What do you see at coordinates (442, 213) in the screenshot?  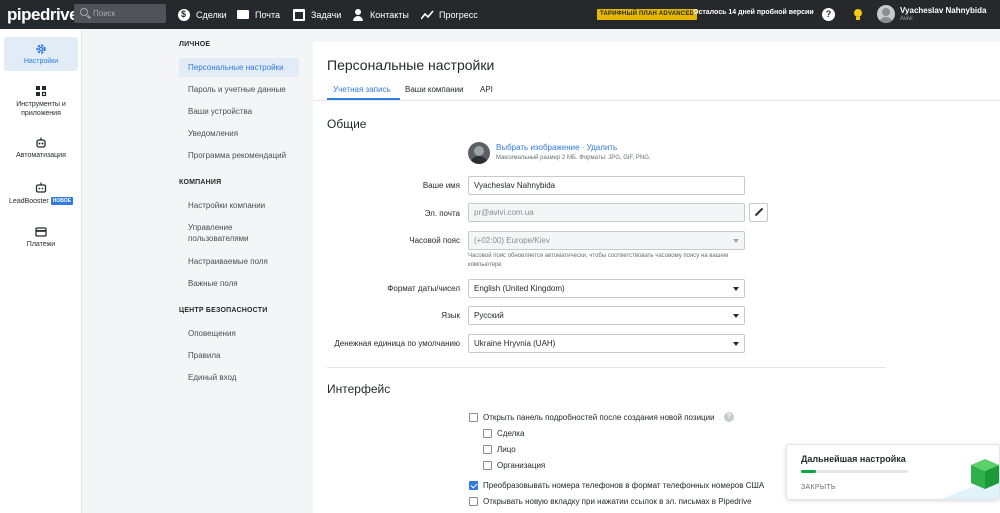 I see `email-label: Эл. почта` at bounding box center [442, 213].